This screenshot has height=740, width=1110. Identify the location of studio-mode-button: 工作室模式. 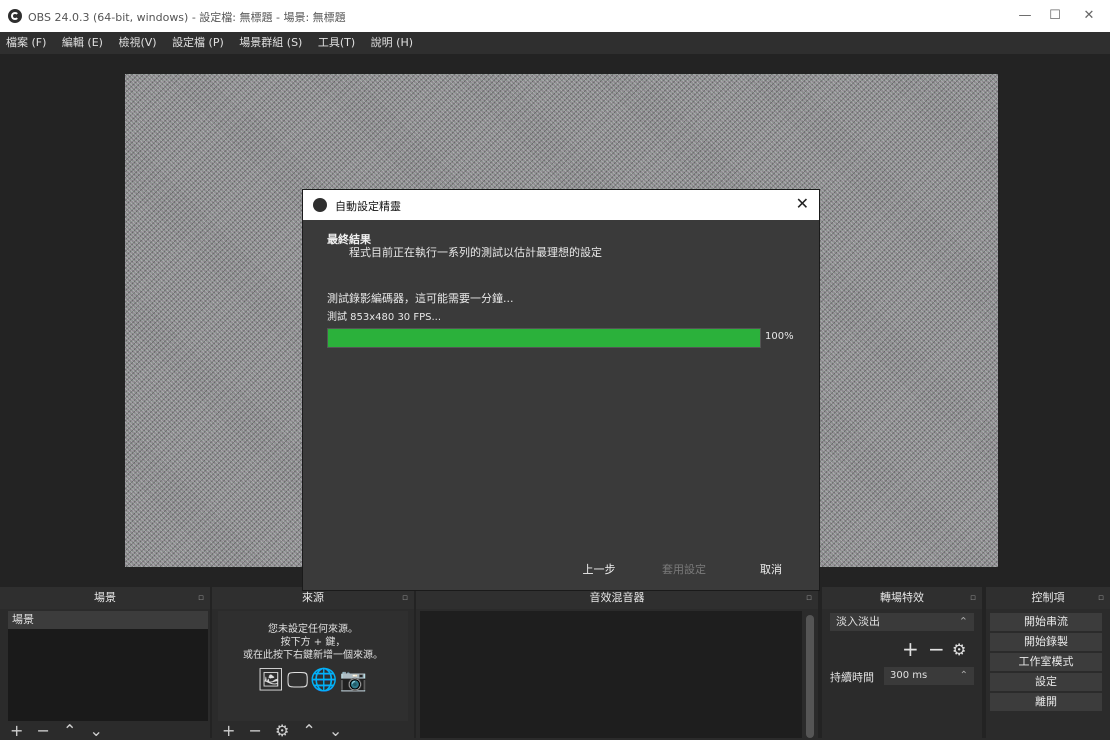
(1046, 662).